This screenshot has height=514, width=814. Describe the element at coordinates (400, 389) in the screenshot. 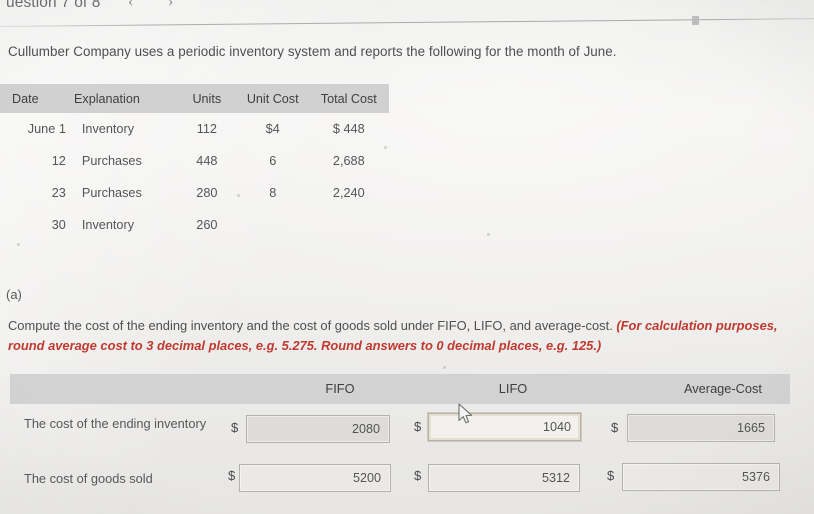

I see `answer-table-header-band: FIFO LIFO Average-Cost` at that location.